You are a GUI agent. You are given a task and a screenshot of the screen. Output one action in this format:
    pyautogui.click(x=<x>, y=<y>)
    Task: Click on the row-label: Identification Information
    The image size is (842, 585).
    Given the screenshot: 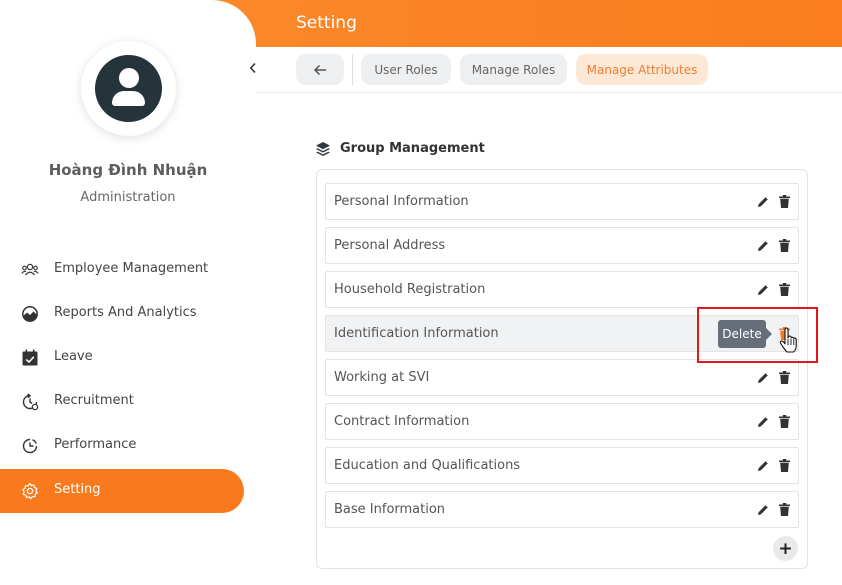 What is the action you would take?
    pyautogui.click(x=416, y=333)
    